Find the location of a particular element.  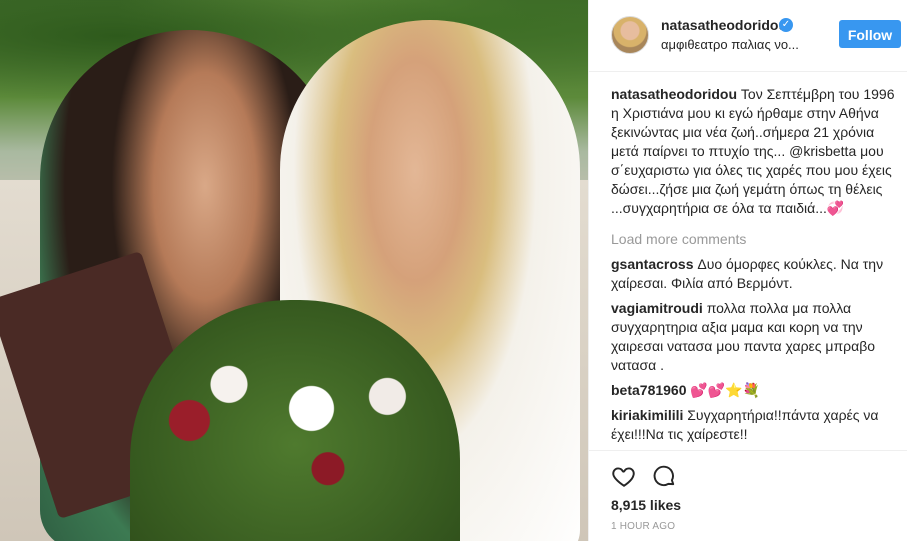

comment-text: 💕💕⭐💐 is located at coordinates (725, 390).